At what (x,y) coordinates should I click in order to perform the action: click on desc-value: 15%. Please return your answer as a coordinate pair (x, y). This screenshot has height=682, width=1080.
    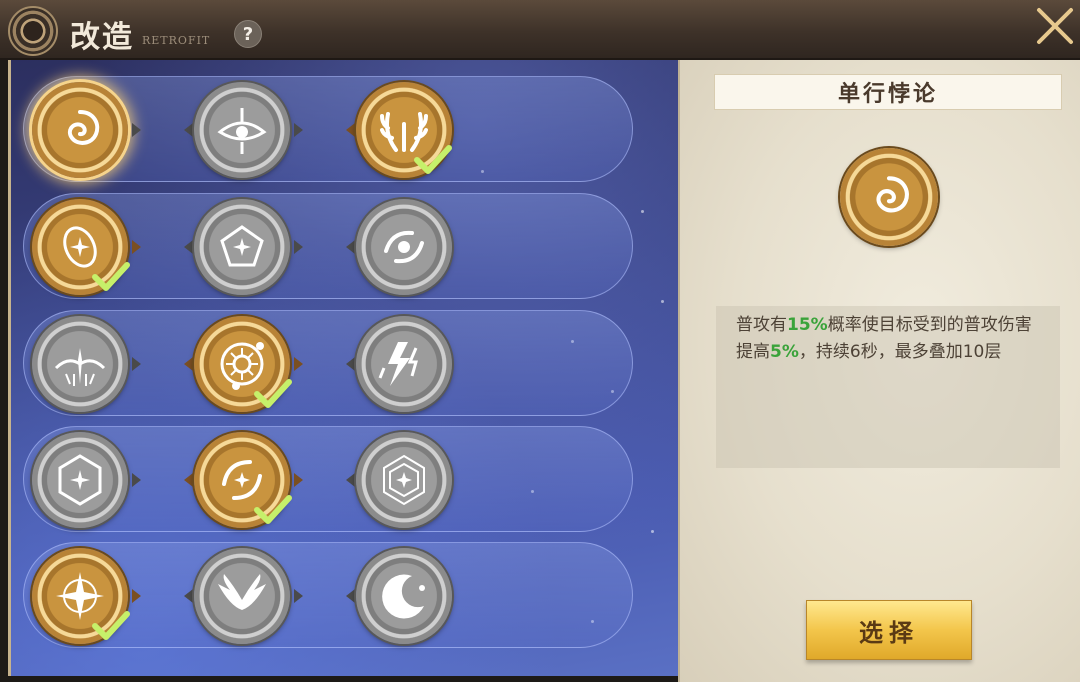
    Looking at the image, I should click on (807, 325).